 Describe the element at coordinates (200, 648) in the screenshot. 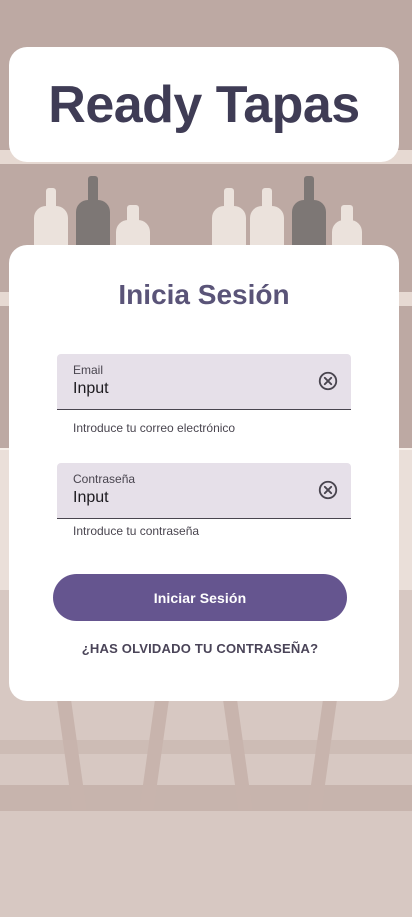

I see `forgot-password-link: ¿HAS OLVIDADO TU CONTRASEÑA?` at that location.